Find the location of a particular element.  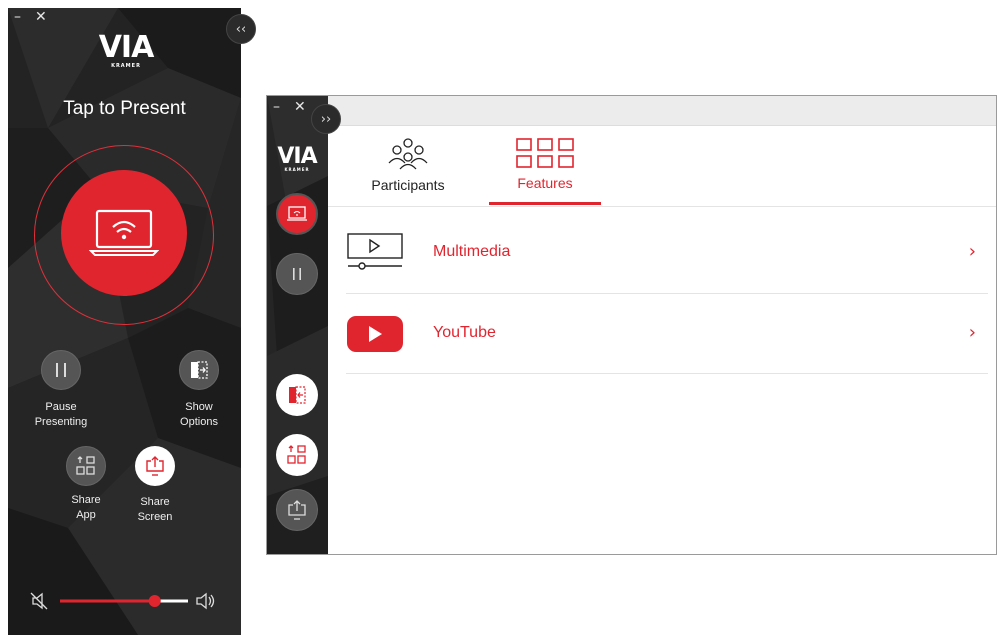

laptop-wifi-icon is located at coordinates (124, 232).